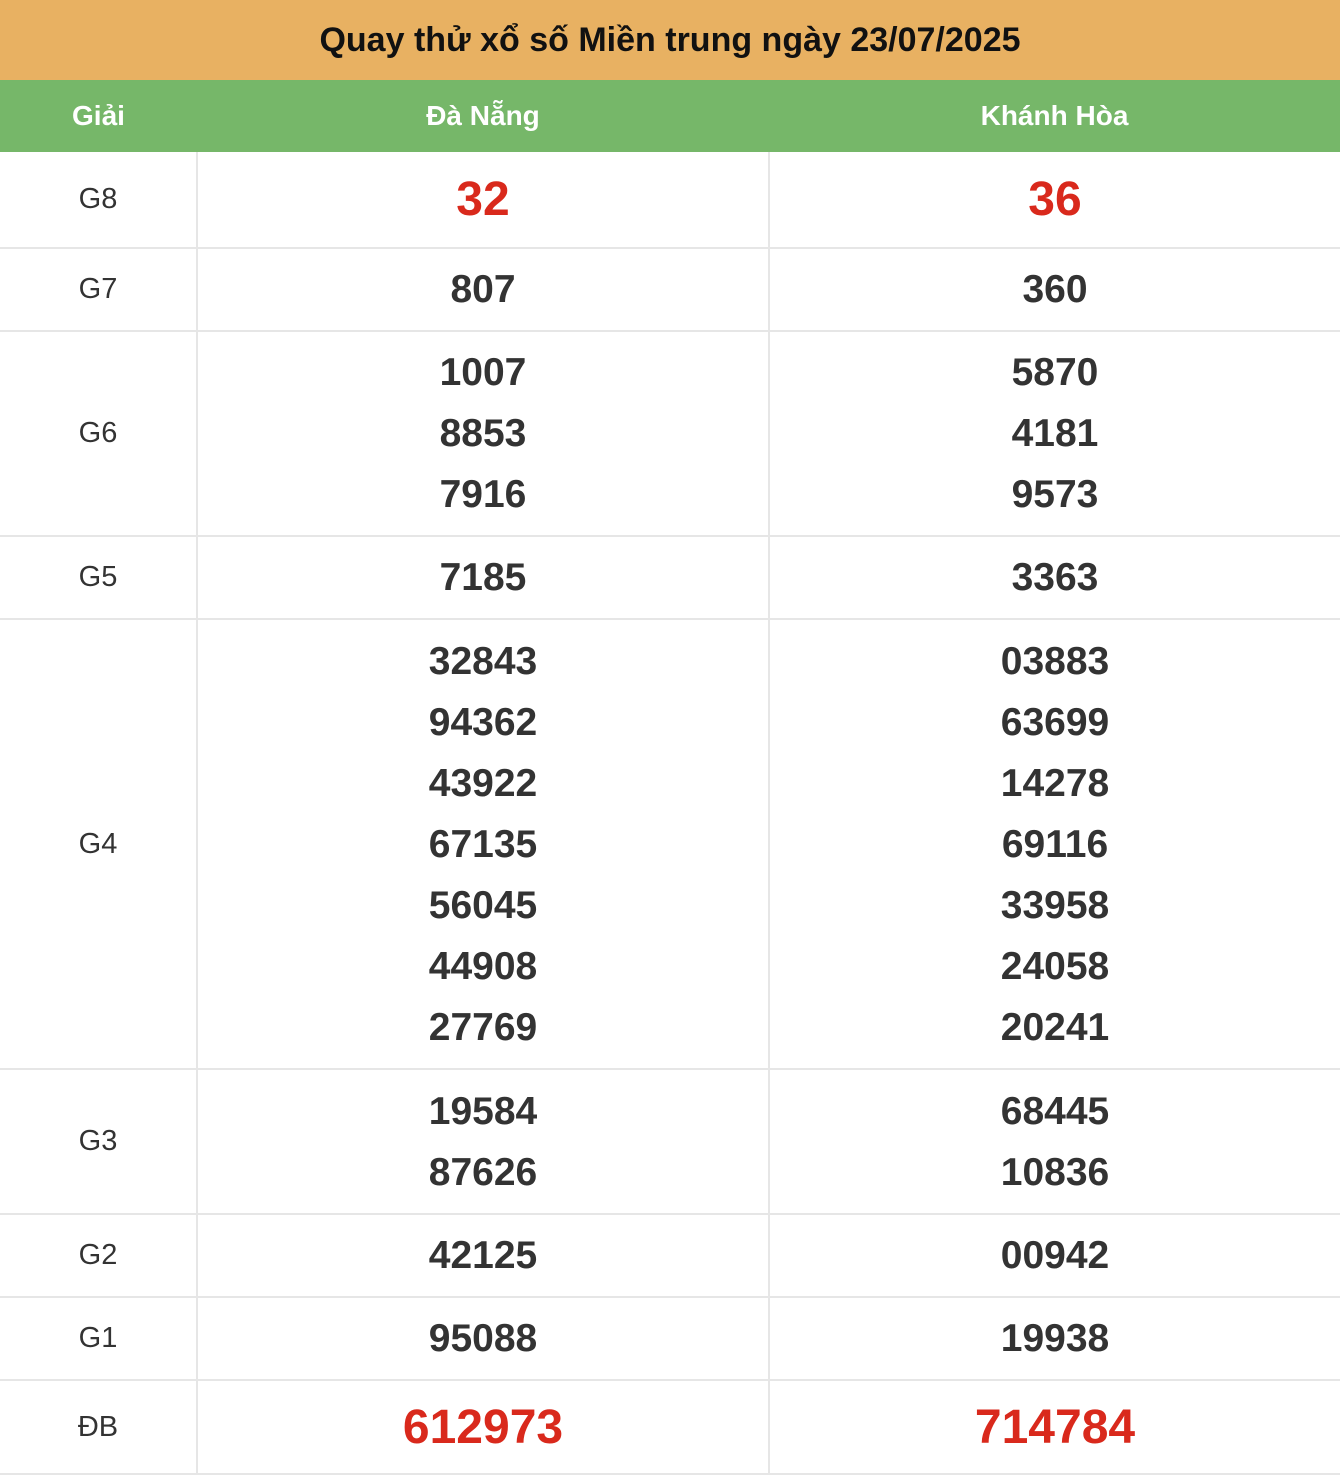  Describe the element at coordinates (483, 905) in the screenshot. I see `result-number: 56045` at that location.